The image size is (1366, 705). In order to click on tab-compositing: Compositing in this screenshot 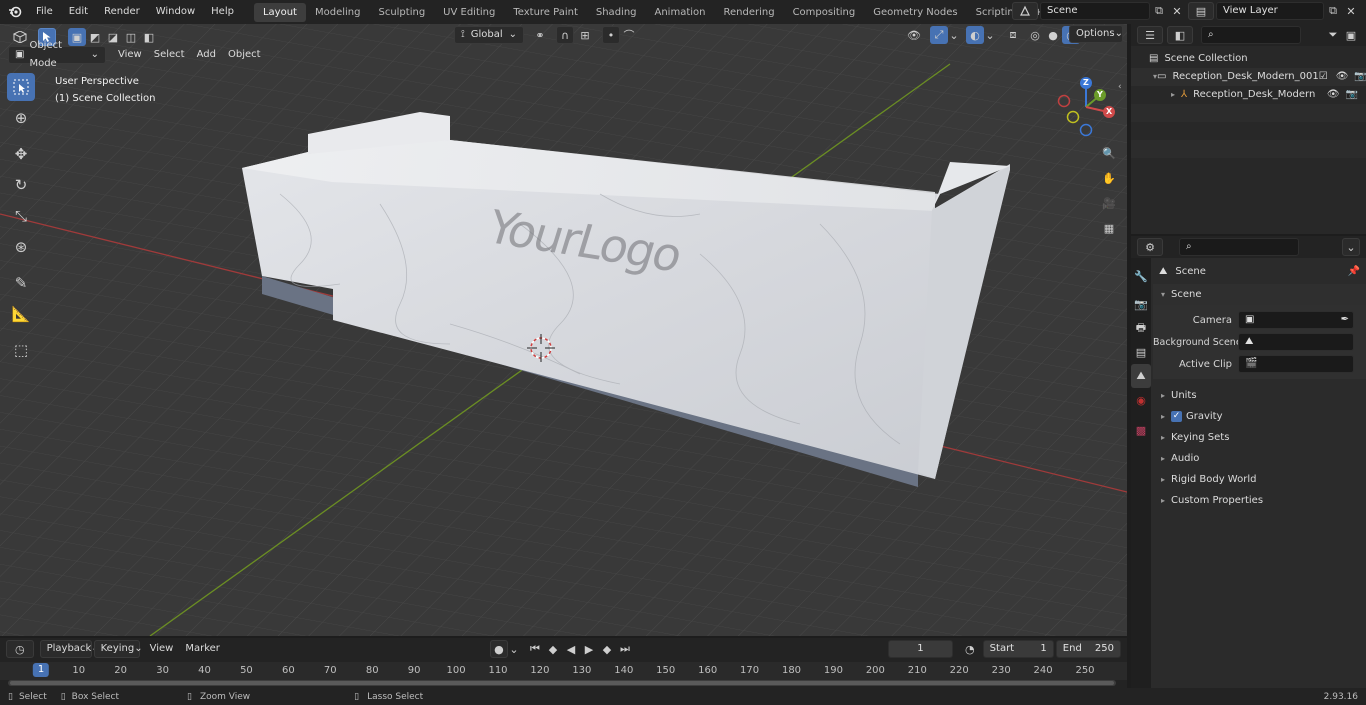, I will do `click(824, 12)`.